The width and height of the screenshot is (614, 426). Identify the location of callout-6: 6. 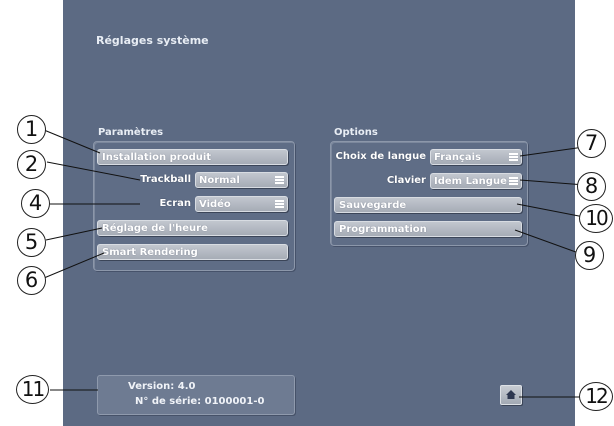
(31, 280).